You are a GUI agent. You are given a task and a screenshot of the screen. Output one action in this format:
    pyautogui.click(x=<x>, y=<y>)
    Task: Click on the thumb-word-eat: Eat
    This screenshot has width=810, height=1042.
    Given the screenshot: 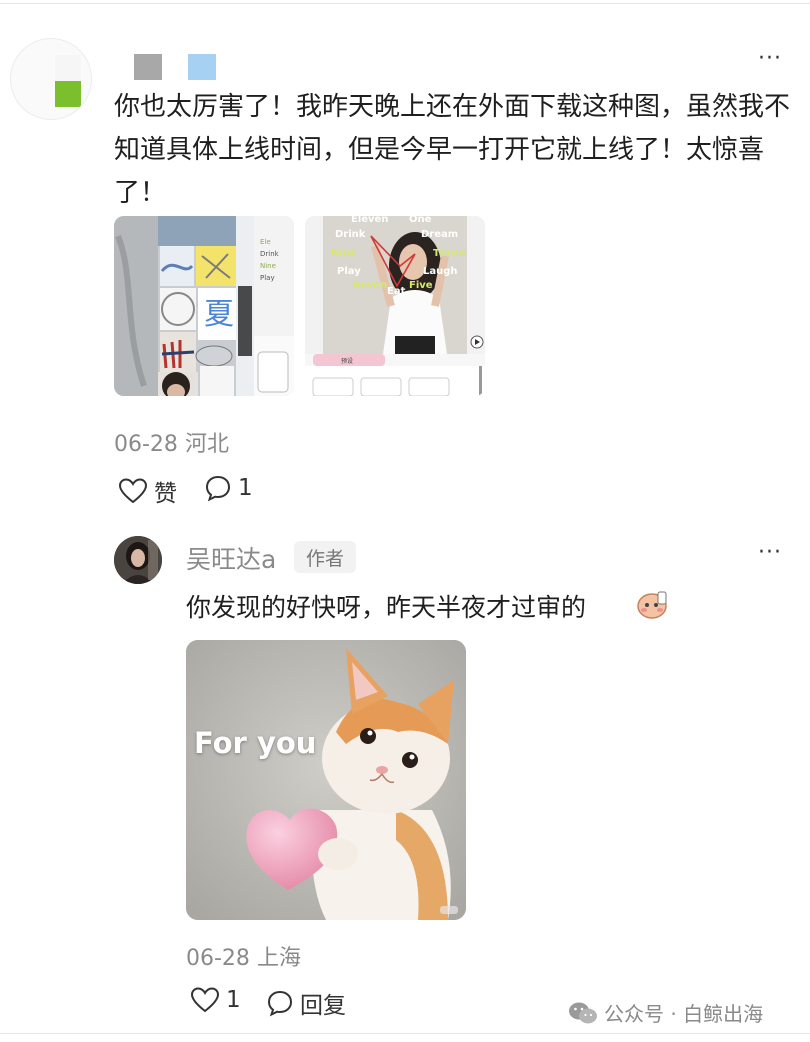 What is the action you would take?
    pyautogui.click(x=396, y=291)
    